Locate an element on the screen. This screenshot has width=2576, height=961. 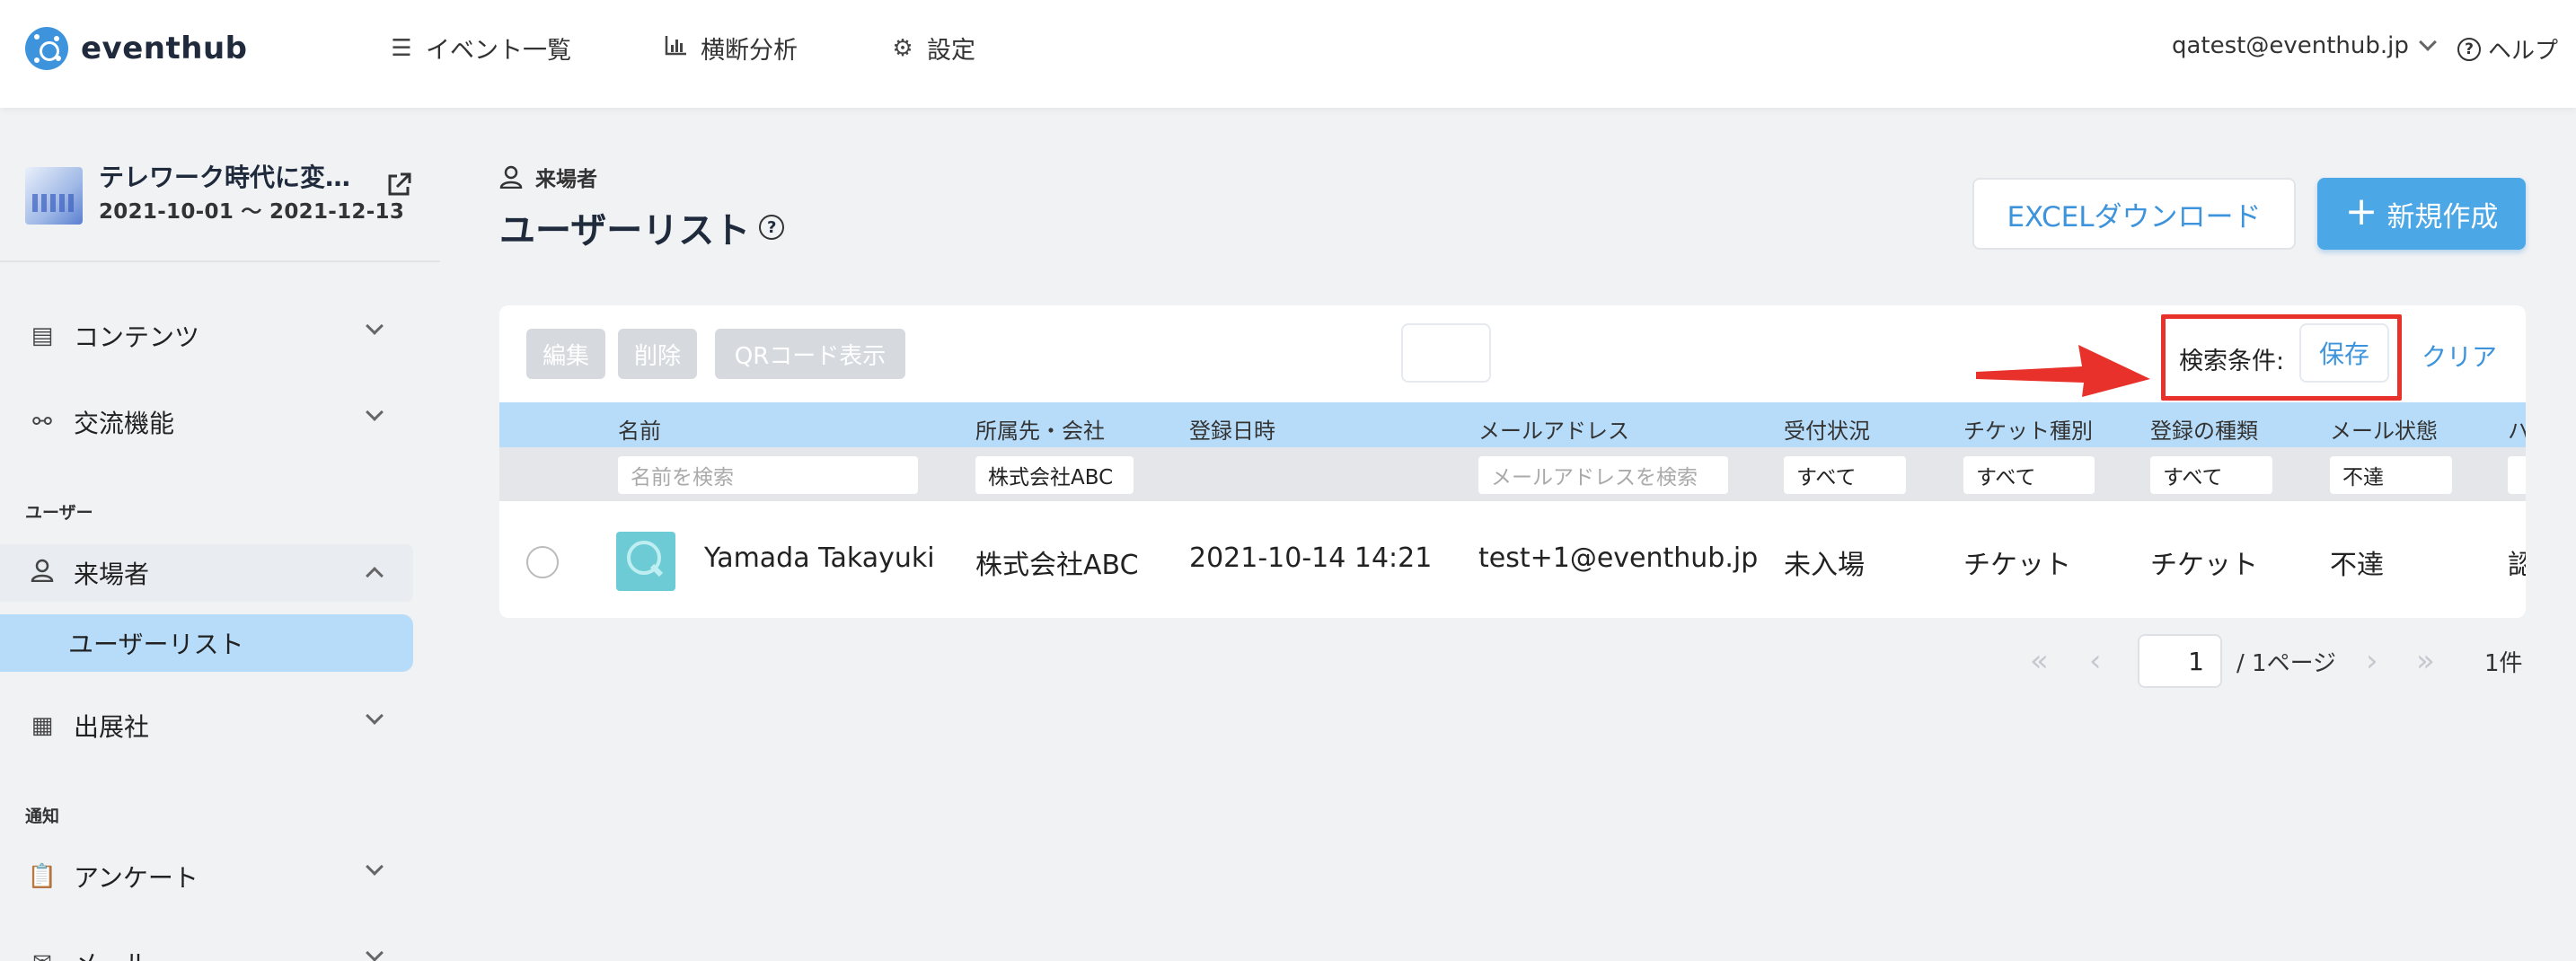
sidebar-item-label: 来場者 is located at coordinates (112, 574).